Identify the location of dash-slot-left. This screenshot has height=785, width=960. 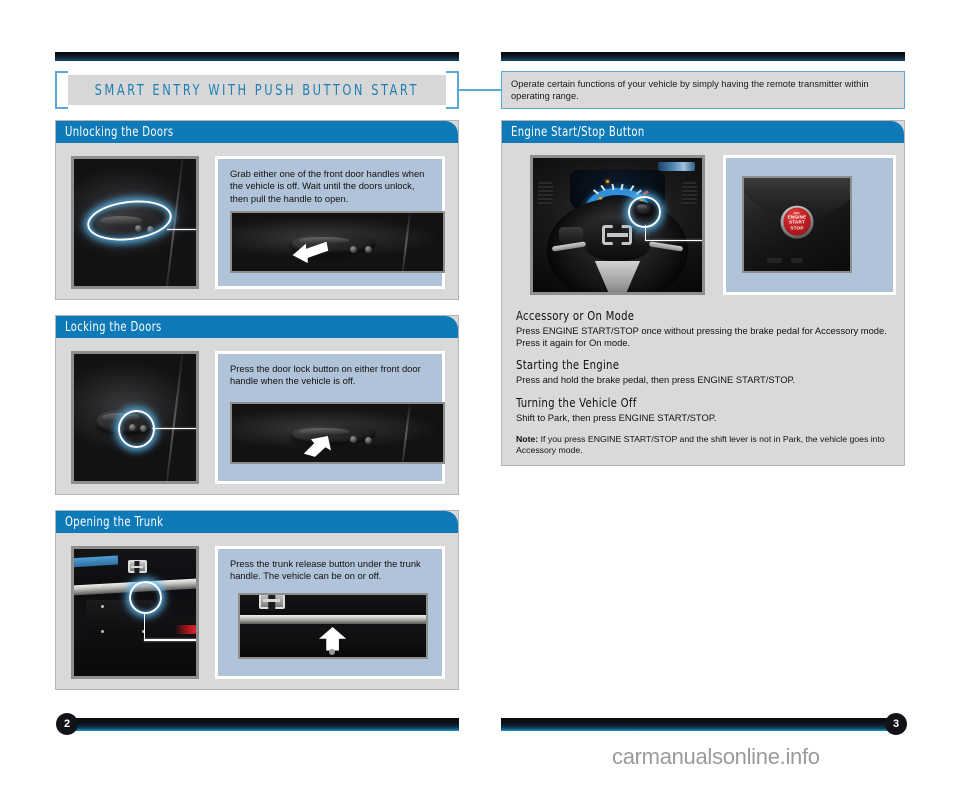
(775, 260).